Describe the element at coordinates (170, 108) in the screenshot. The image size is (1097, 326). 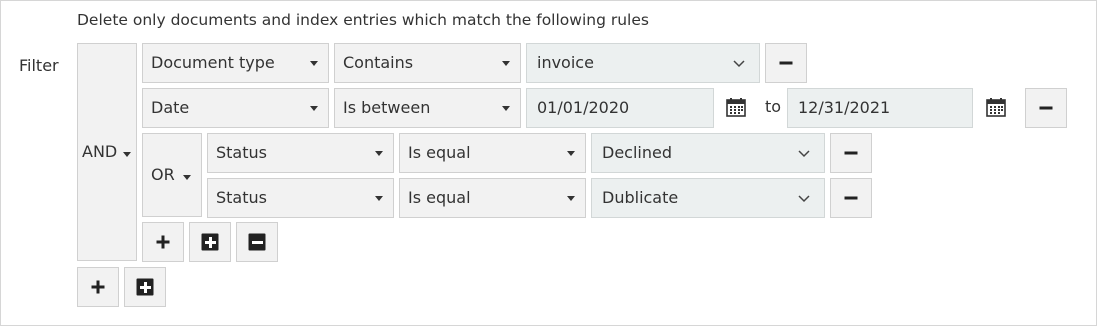
I see `field-select-label: Date` at that location.